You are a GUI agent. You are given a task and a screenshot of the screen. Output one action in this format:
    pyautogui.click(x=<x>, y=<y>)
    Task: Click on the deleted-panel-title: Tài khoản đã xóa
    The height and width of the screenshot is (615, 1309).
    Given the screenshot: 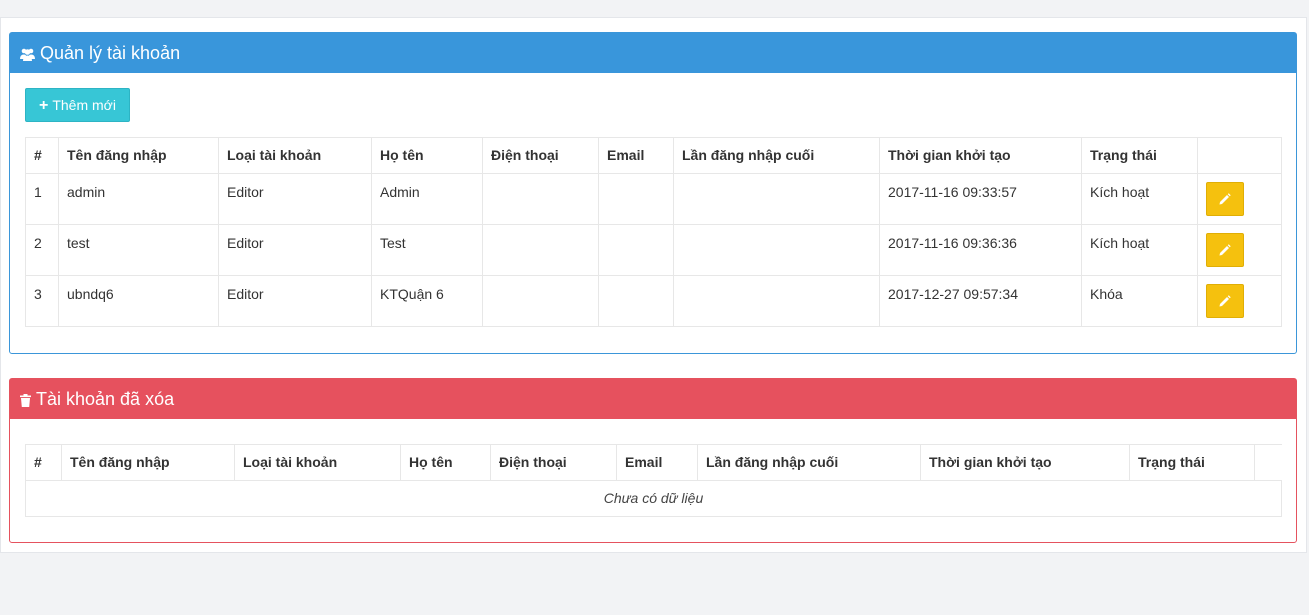 What is the action you would take?
    pyautogui.click(x=105, y=399)
    